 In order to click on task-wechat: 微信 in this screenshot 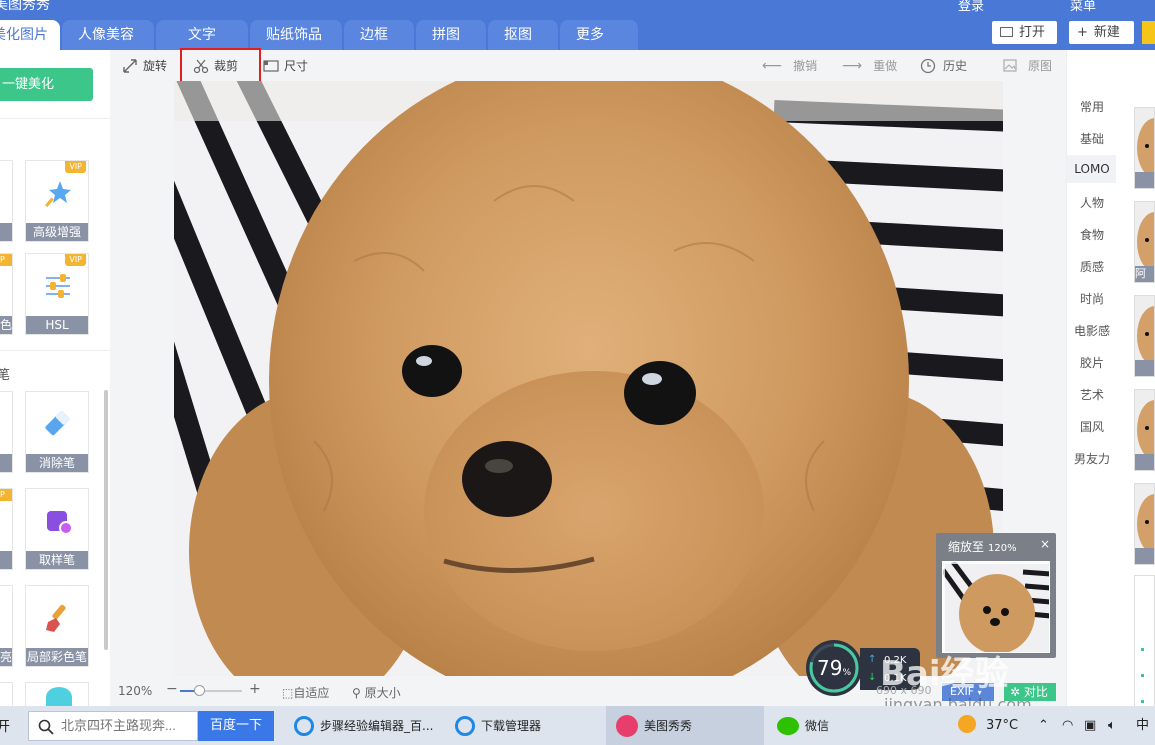, I will do `click(817, 725)`.